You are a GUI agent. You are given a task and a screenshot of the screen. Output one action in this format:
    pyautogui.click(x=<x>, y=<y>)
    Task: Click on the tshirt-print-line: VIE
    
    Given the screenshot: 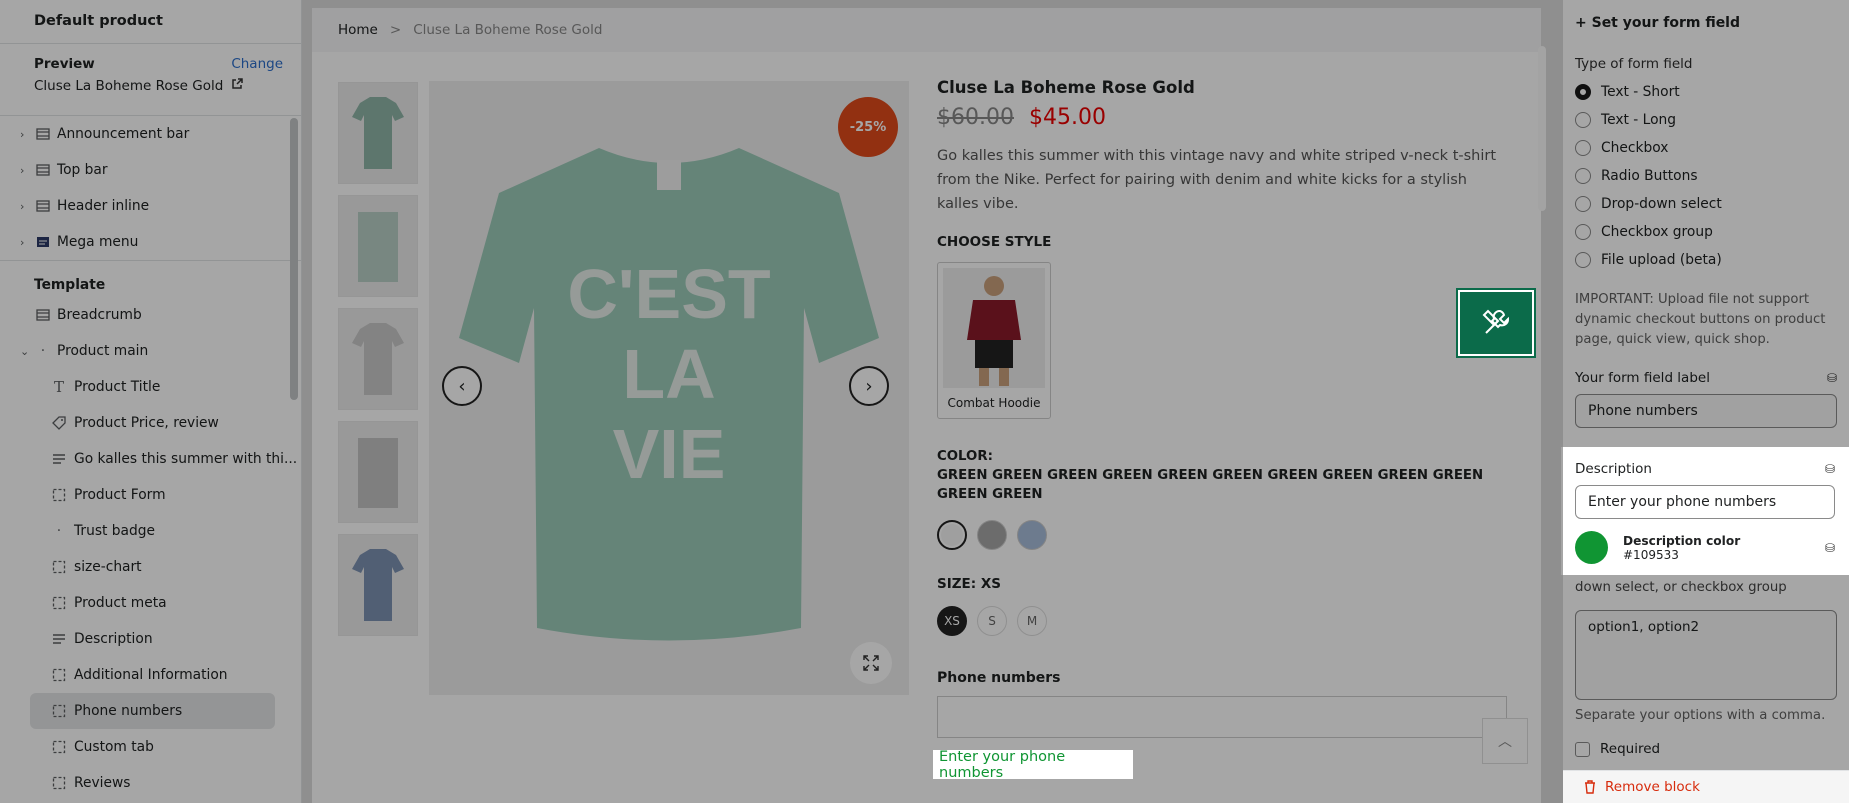 What is the action you would take?
    pyautogui.click(x=669, y=454)
    